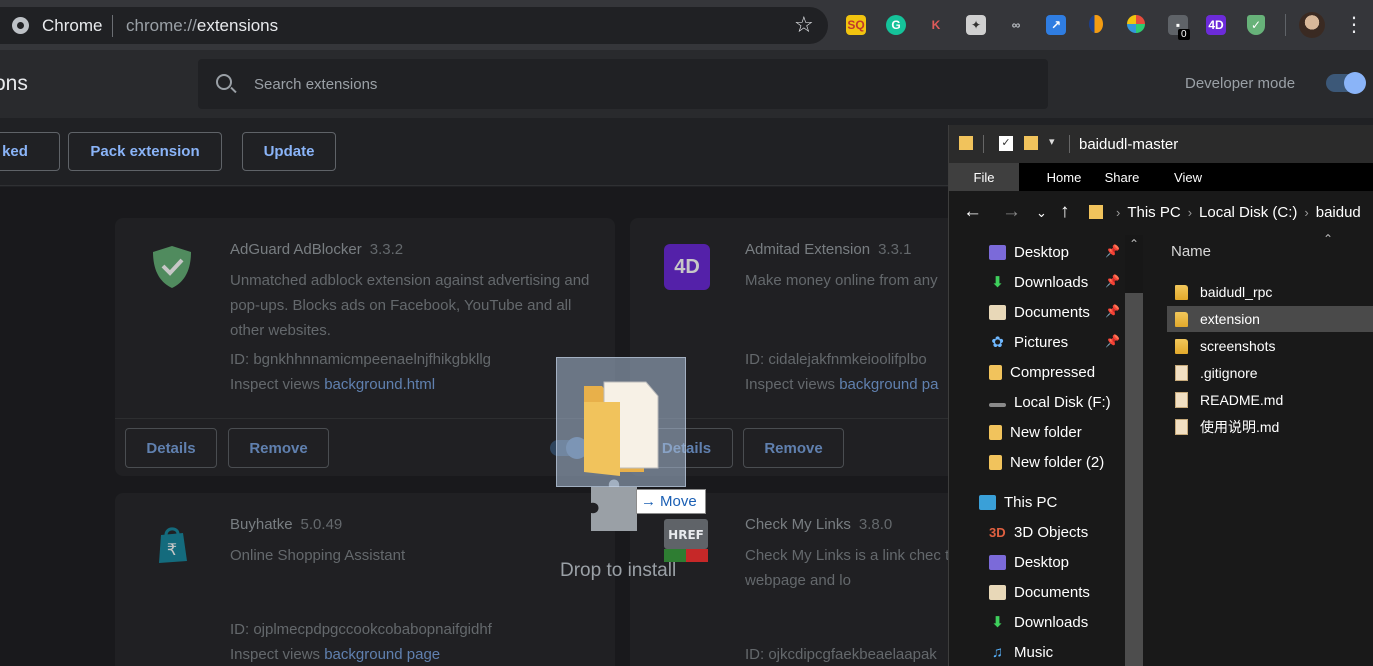 The height and width of the screenshot is (666, 1373). What do you see at coordinates (1240, 83) in the screenshot?
I see `developer-mode-label: Developer mode` at bounding box center [1240, 83].